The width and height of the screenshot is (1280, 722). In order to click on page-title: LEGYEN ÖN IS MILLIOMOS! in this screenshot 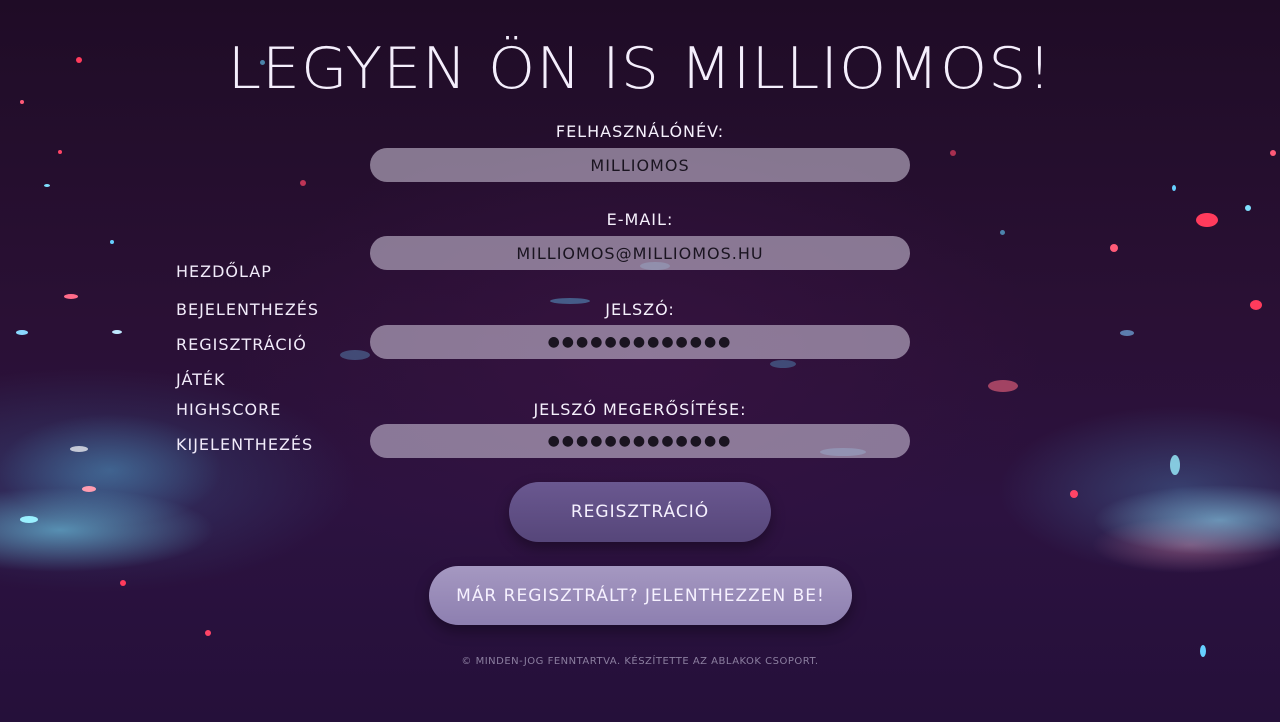, I will do `click(640, 69)`.